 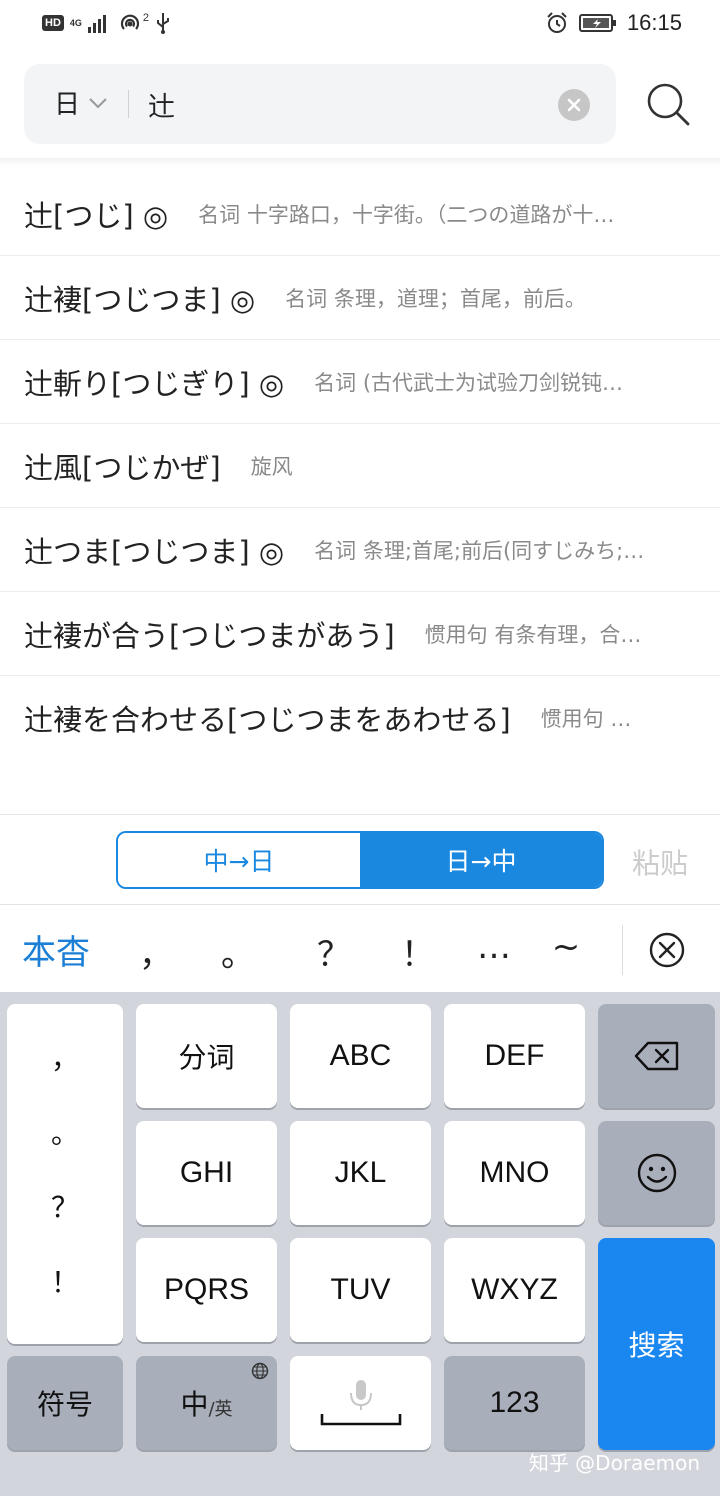 I want to click on candidate-exclaim: ！, so click(x=418, y=951).